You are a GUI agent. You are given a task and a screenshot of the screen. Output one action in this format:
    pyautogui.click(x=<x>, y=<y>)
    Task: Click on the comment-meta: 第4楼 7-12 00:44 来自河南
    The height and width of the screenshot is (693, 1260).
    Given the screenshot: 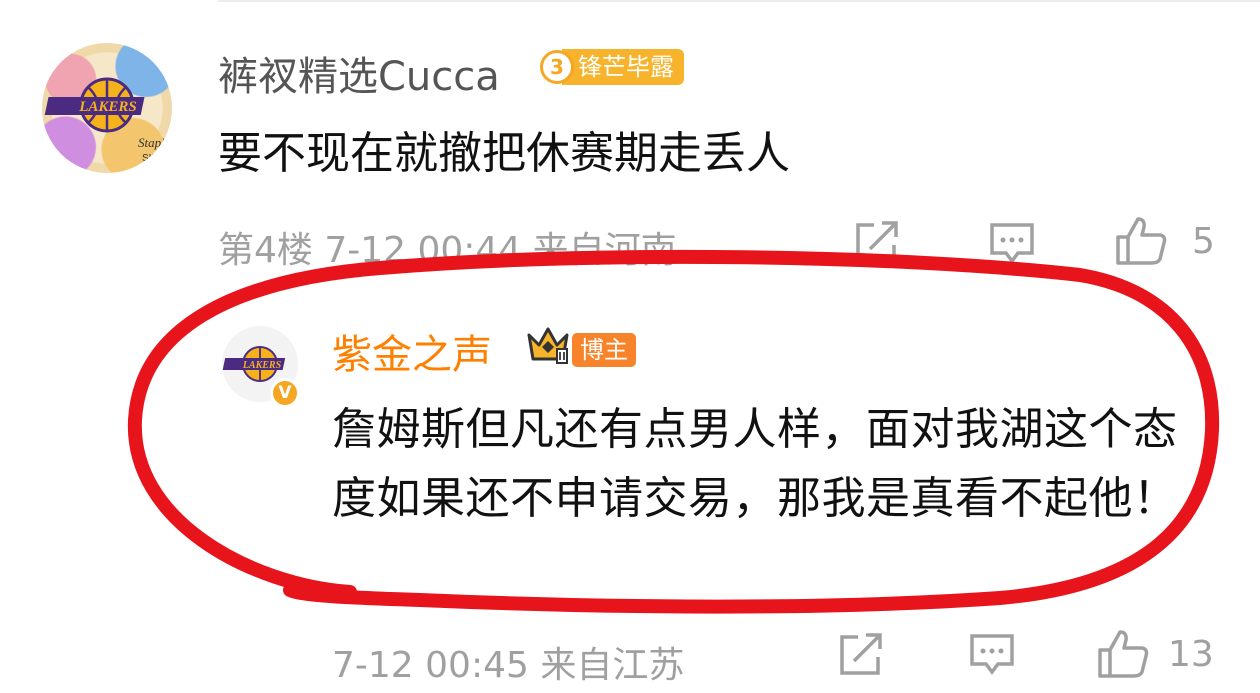 What is the action you would take?
    pyautogui.click(x=447, y=250)
    